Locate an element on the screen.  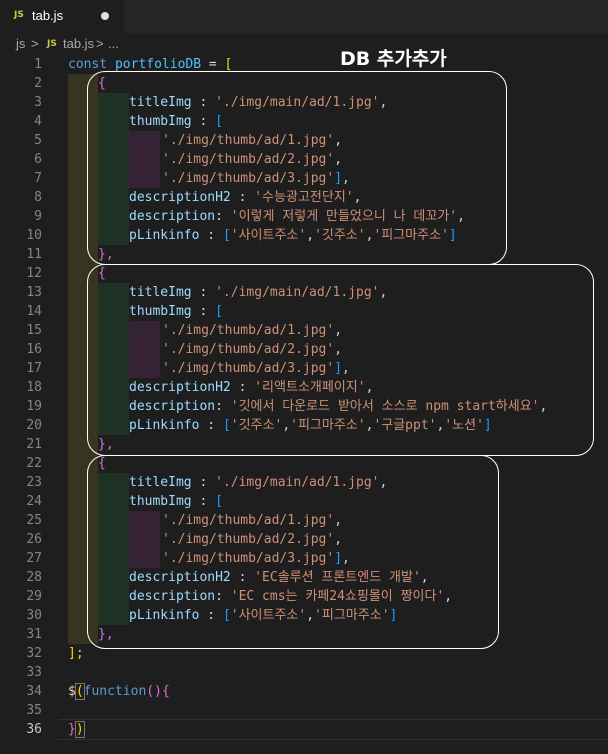
breadcrumb-file: tab.js is located at coordinates (78, 43).